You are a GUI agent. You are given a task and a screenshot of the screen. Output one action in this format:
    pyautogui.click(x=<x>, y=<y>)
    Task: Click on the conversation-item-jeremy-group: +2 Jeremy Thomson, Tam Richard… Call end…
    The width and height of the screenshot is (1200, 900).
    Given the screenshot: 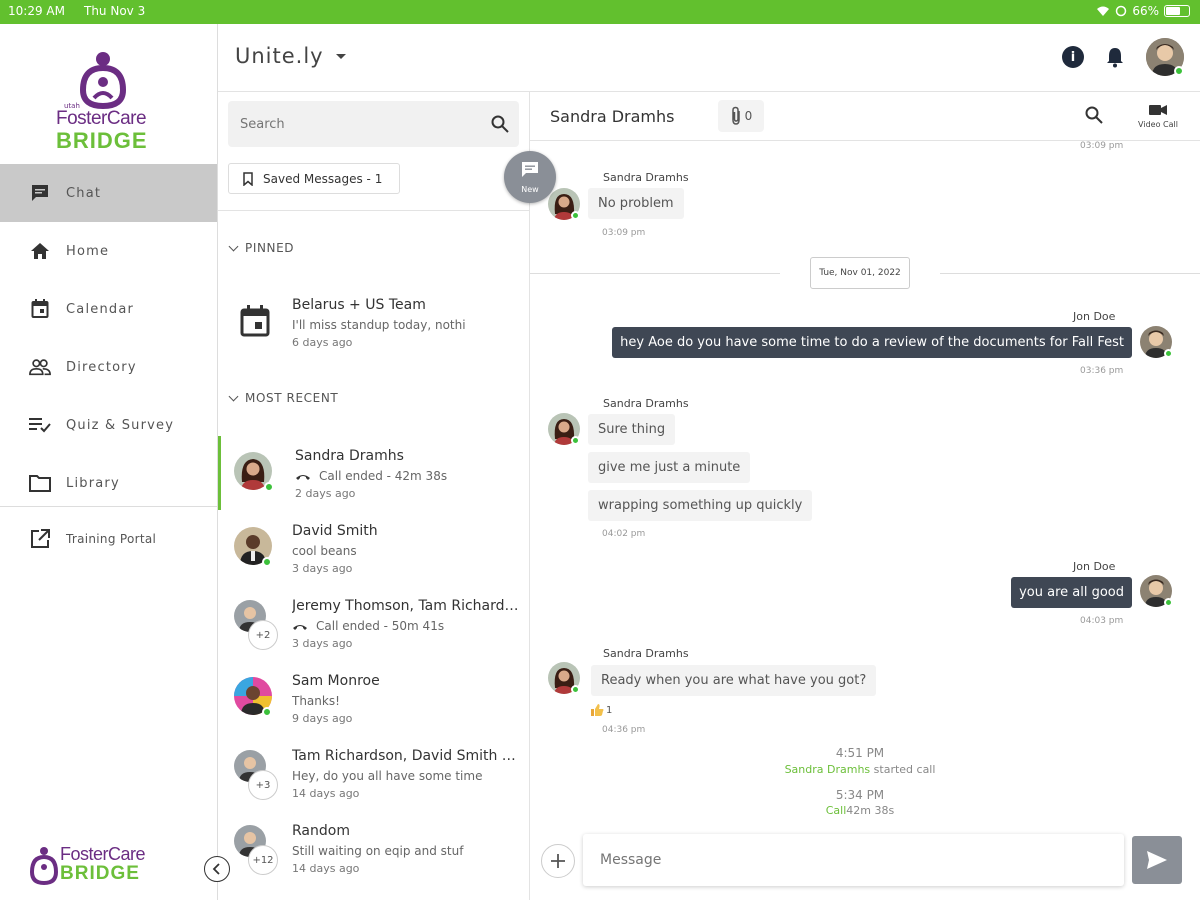 What is the action you would take?
    pyautogui.click(x=373, y=623)
    